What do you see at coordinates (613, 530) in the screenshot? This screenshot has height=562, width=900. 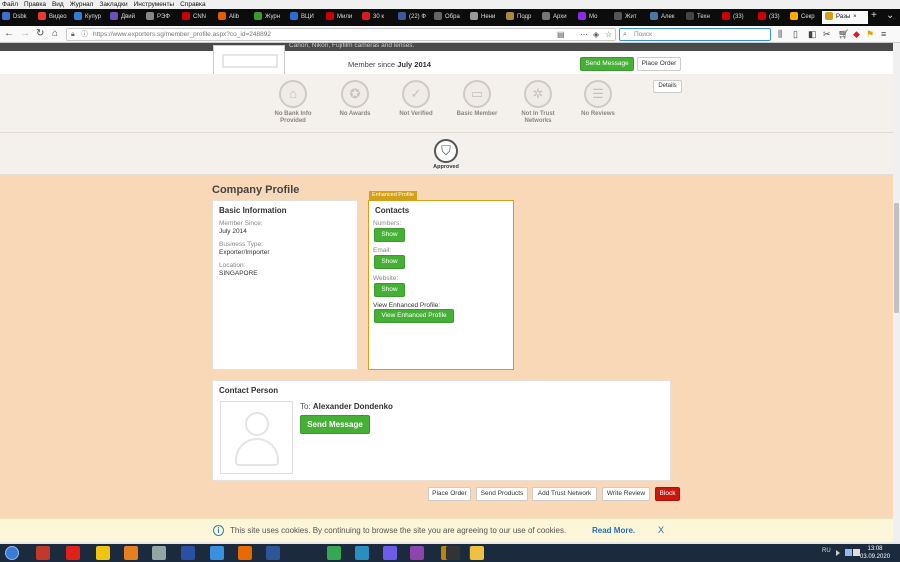 I see `read-more-link: Read More.` at bounding box center [613, 530].